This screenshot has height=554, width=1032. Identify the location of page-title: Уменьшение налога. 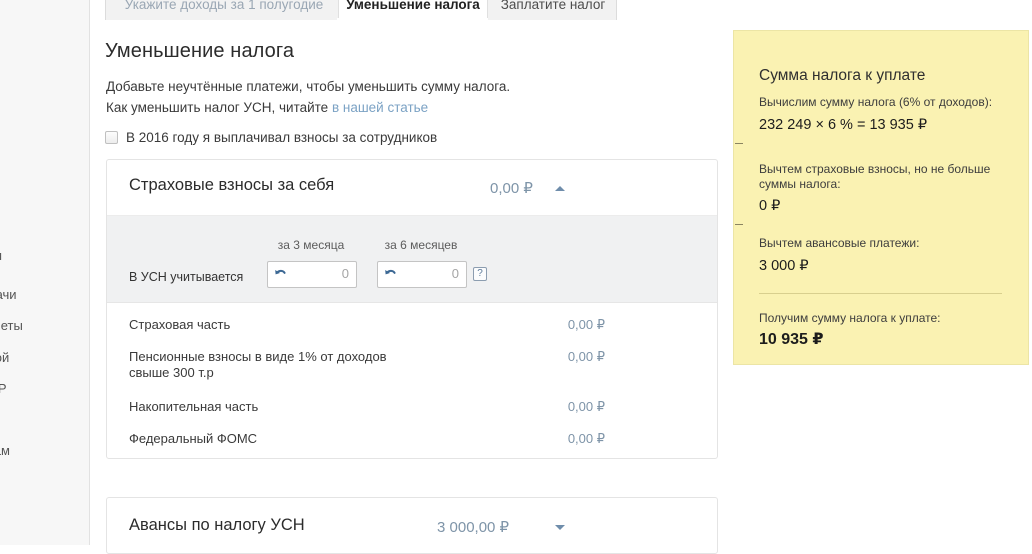
(200, 51).